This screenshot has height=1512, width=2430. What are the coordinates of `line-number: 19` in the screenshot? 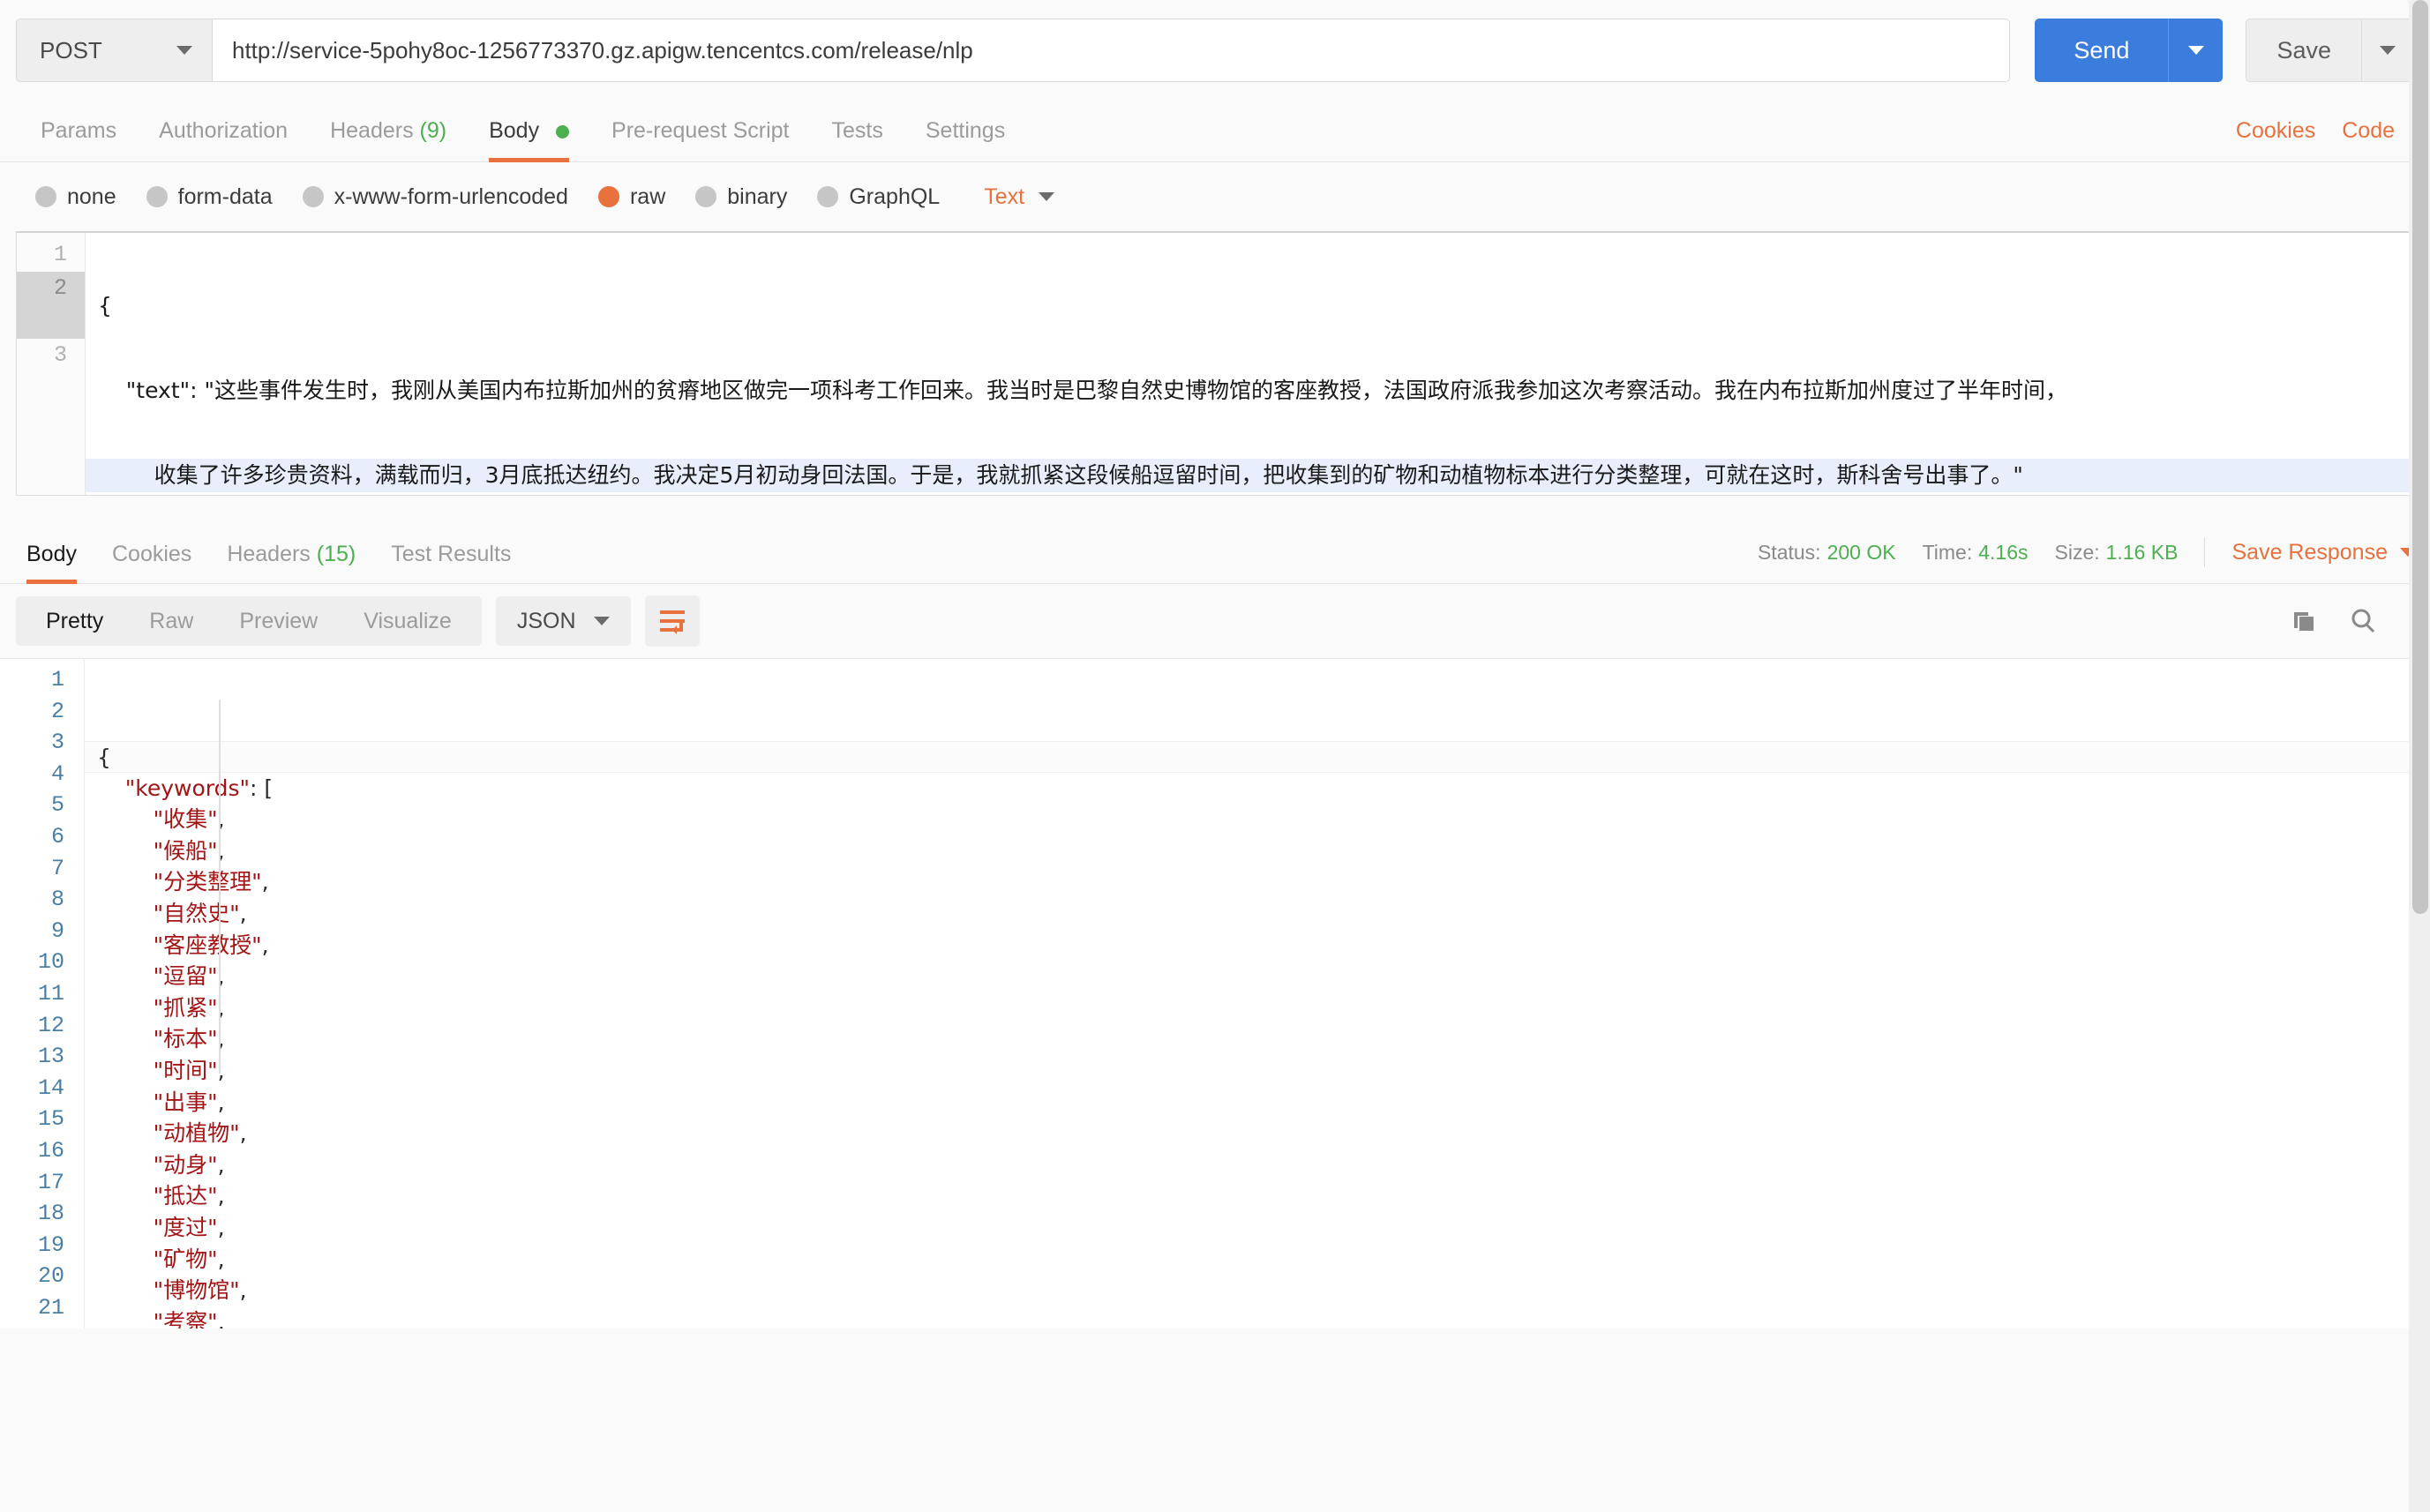 It's located at (50, 1244).